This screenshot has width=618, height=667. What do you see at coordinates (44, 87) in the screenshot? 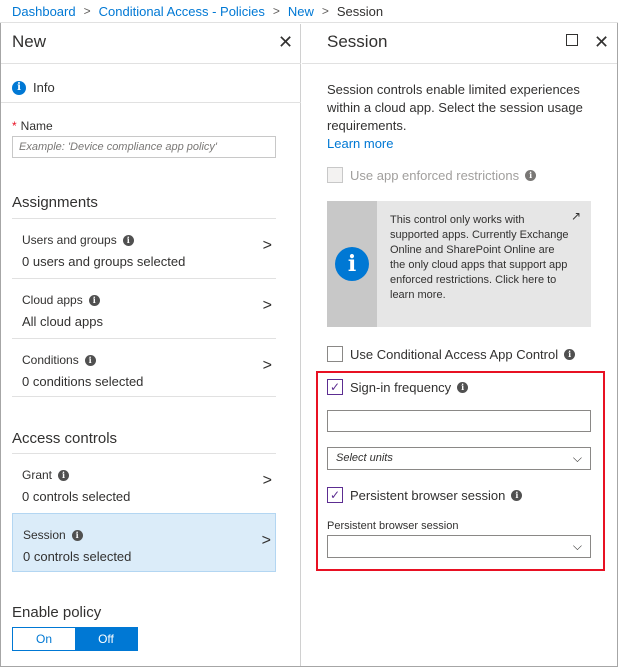
I see `info-label: Info` at bounding box center [44, 87].